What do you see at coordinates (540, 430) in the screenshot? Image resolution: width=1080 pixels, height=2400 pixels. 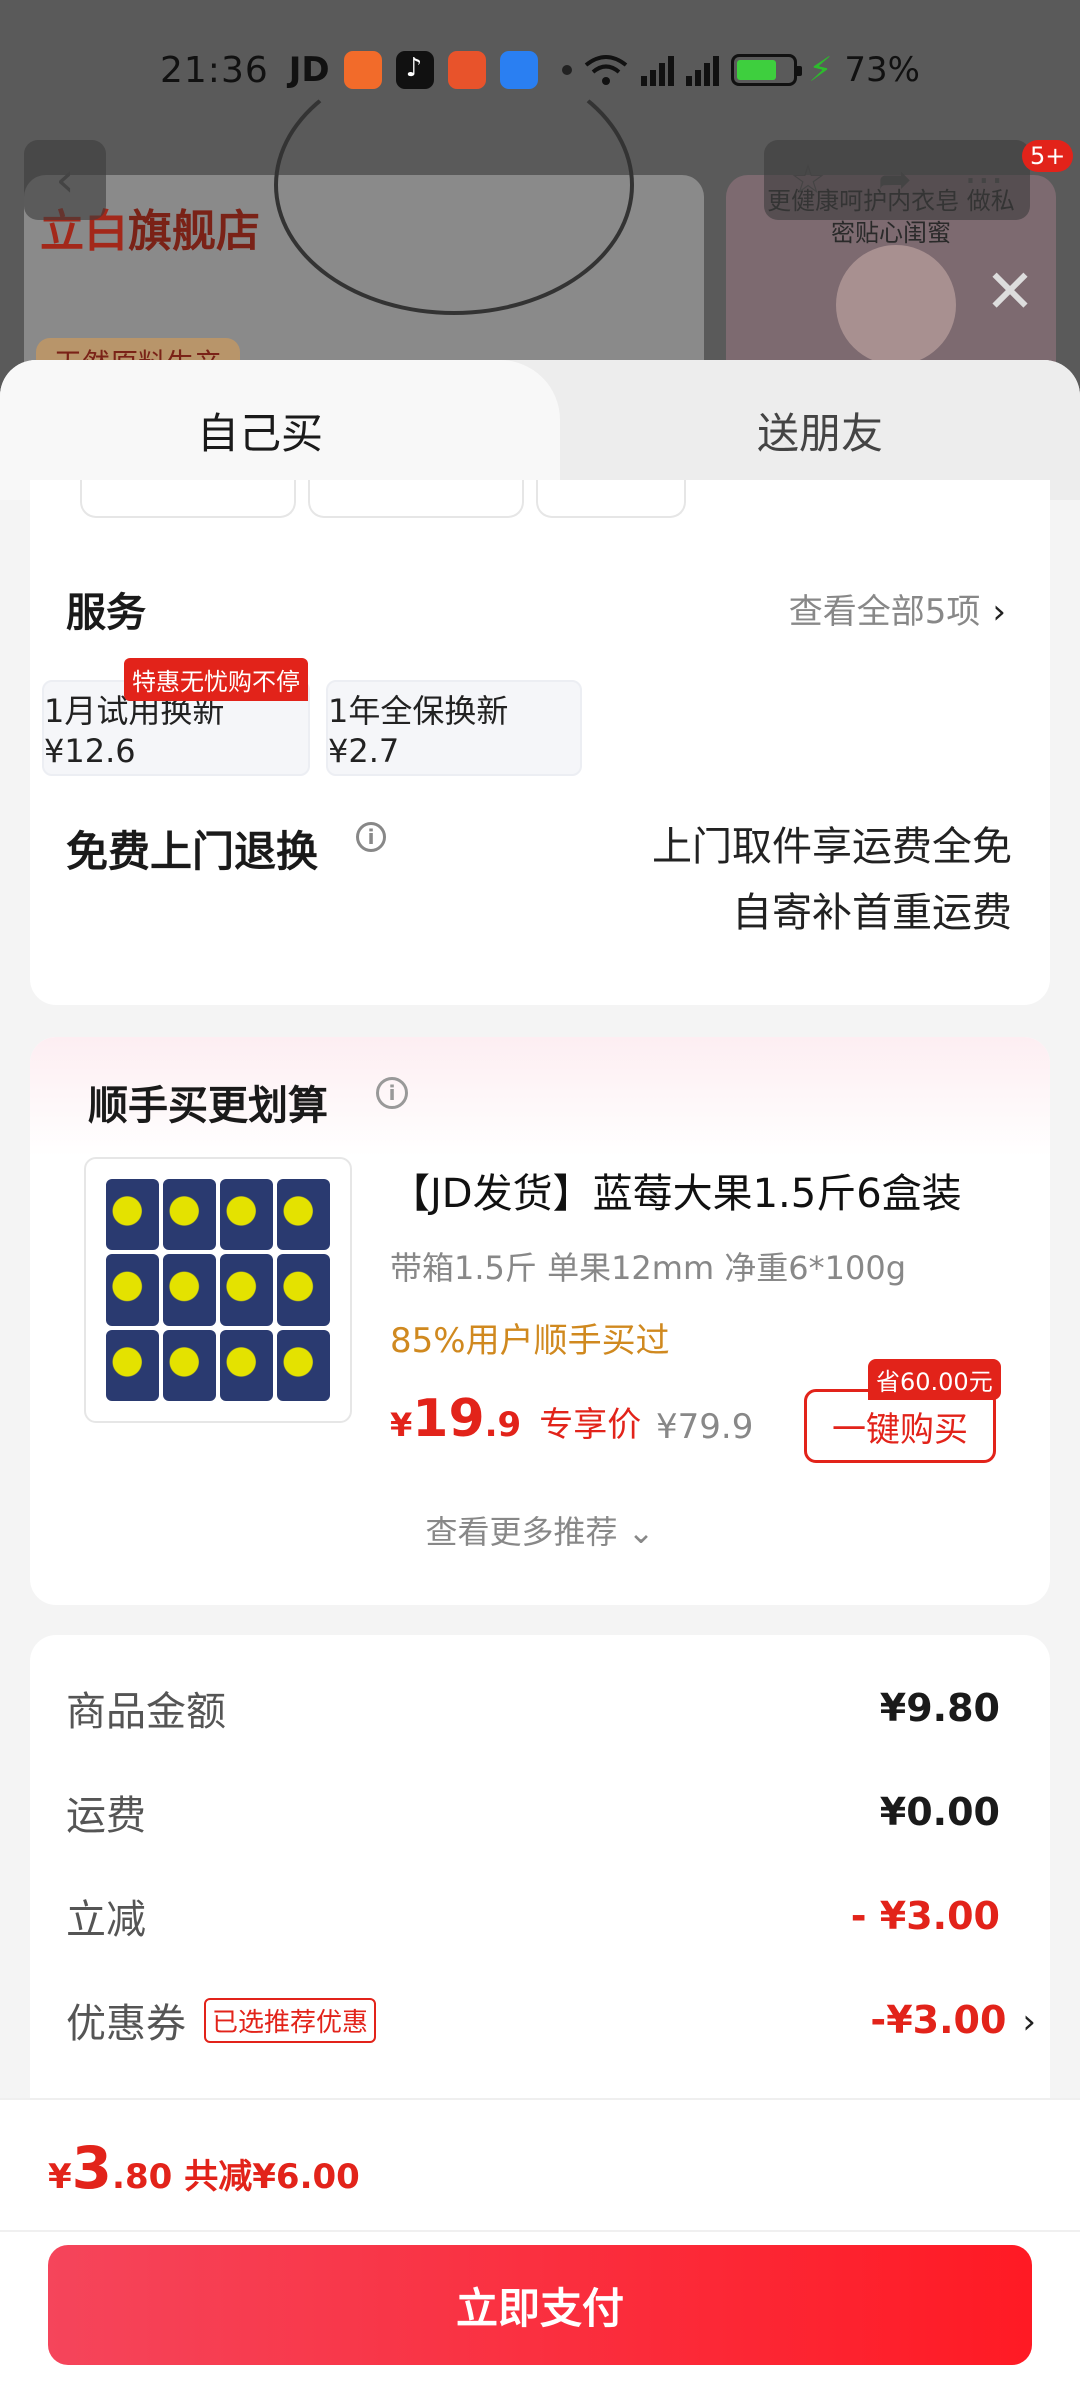 I see `purchase-tabs: 自己买 送朋友` at bounding box center [540, 430].